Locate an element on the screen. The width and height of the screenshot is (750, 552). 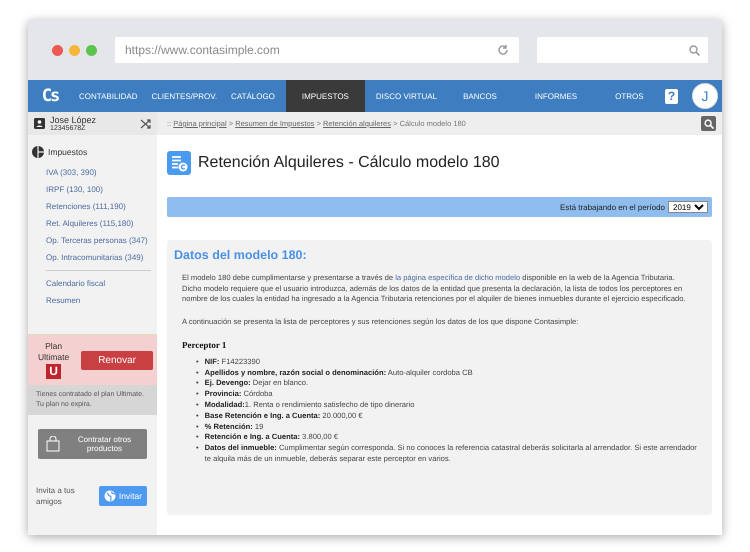
plan-name: Ultimate is located at coordinates (54, 357).